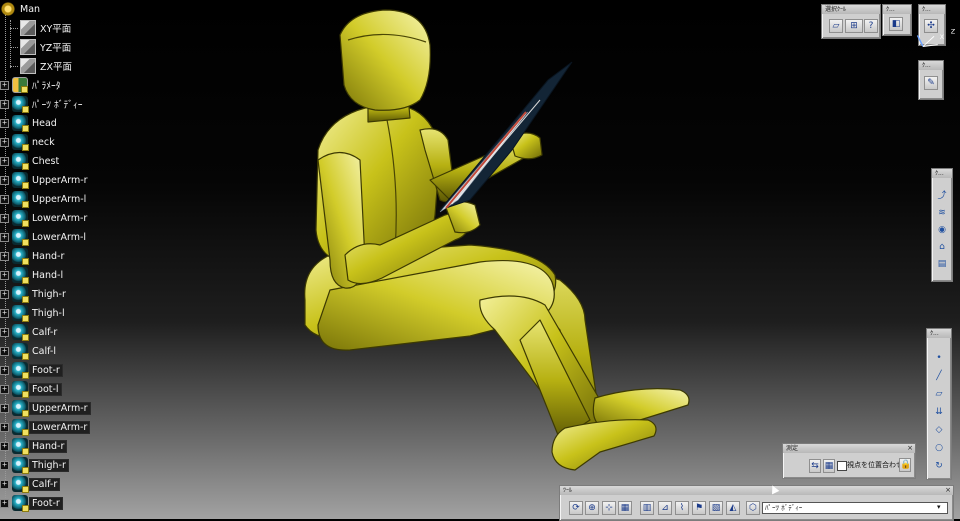 Image resolution: width=960 pixels, height=521 pixels. I want to click on rib-icon: ⌂, so click(942, 247).